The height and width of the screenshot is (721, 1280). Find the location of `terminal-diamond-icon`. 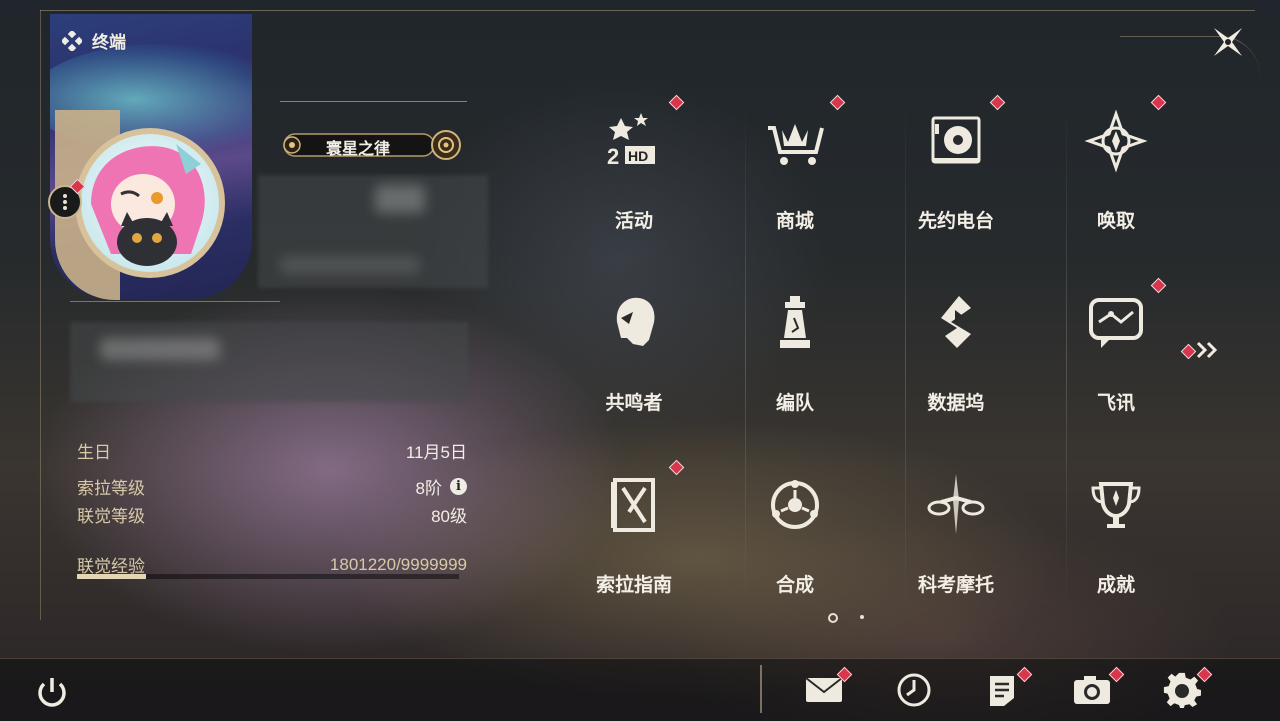

terminal-diamond-icon is located at coordinates (72, 40).